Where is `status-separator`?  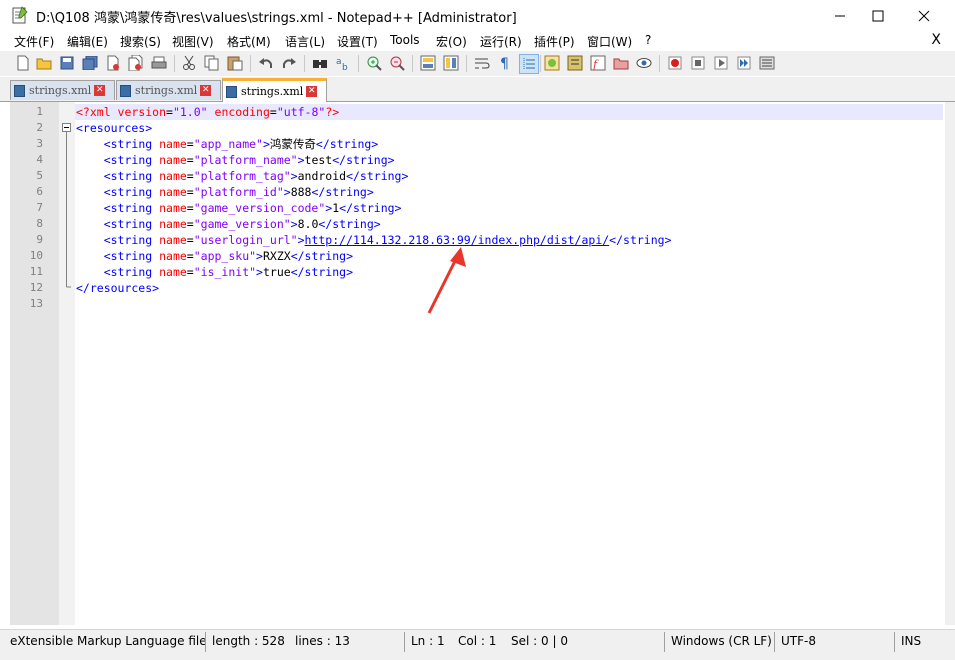
status-separator is located at coordinates (774, 642).